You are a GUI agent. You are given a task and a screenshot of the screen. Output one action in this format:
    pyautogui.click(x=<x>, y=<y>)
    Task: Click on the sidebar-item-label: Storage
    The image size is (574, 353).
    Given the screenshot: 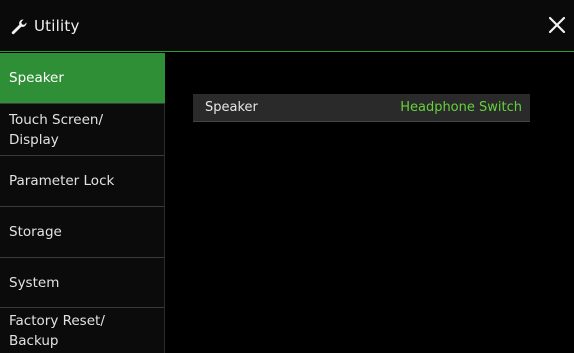 What is the action you would take?
    pyautogui.click(x=35, y=232)
    